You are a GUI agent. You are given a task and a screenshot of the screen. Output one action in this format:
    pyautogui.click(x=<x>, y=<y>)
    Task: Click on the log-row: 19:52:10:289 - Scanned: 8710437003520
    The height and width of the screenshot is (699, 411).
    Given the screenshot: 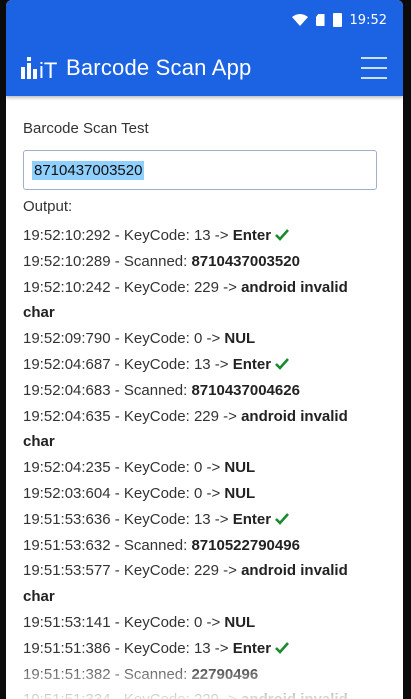 What is the action you would take?
    pyautogui.click(x=204, y=262)
    